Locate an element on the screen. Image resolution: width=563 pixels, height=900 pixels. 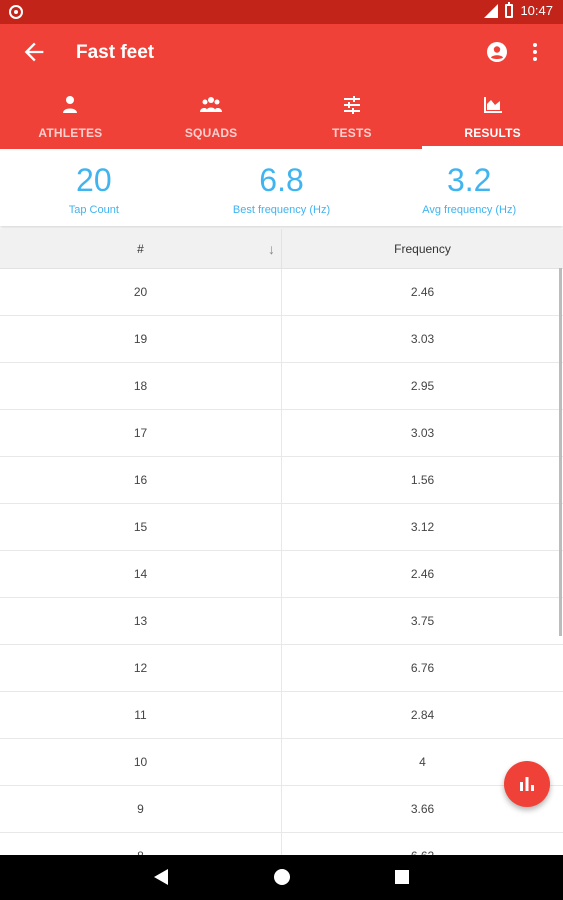
notification-icon is located at coordinates (16, 12).